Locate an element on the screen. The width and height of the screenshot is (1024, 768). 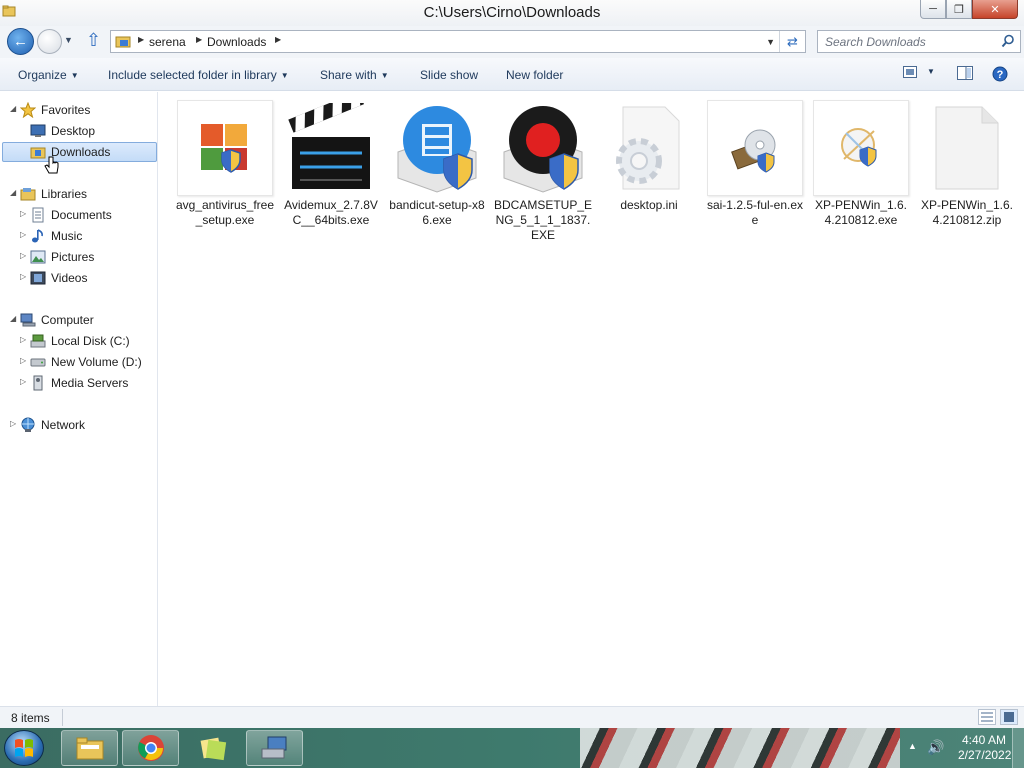
slide-show-button: Slide show is located at coordinates (449, 75).